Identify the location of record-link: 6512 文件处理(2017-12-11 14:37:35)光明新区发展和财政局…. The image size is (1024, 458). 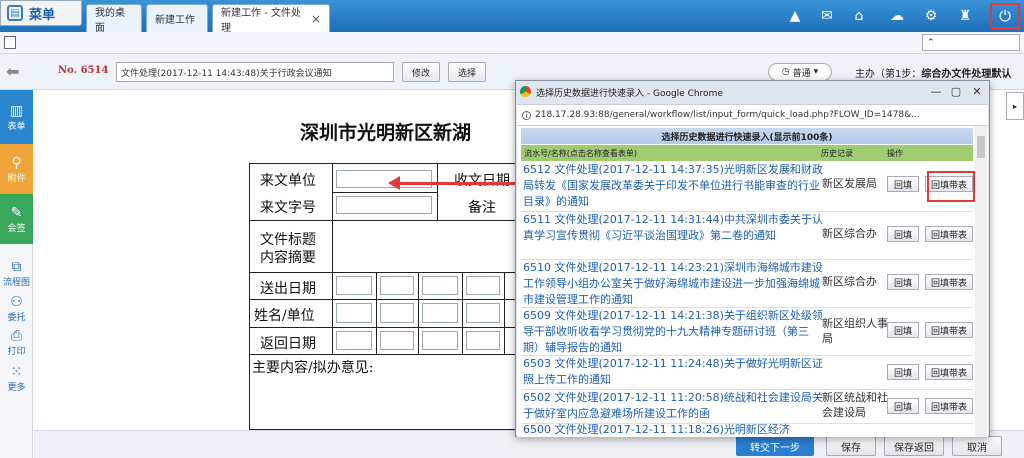
(673, 186).